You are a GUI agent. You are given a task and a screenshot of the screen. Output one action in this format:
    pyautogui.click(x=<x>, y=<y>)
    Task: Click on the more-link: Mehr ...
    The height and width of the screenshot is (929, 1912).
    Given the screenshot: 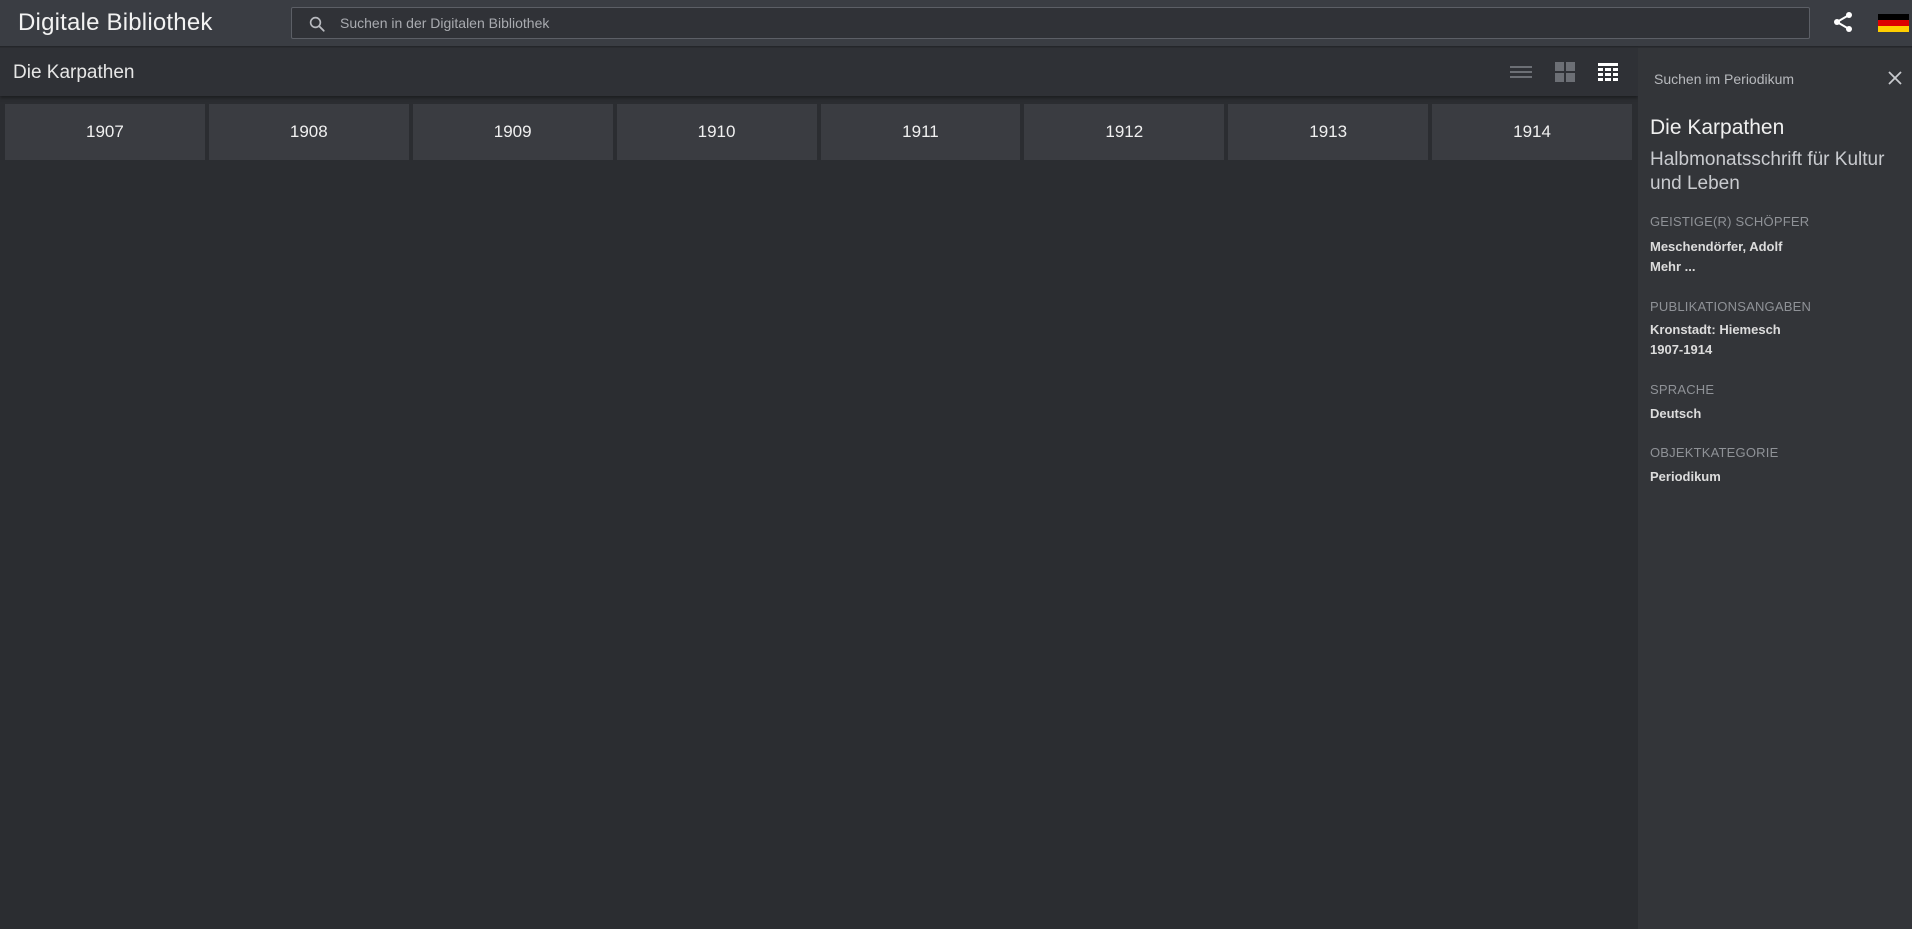 What is the action you would take?
    pyautogui.click(x=1673, y=267)
    